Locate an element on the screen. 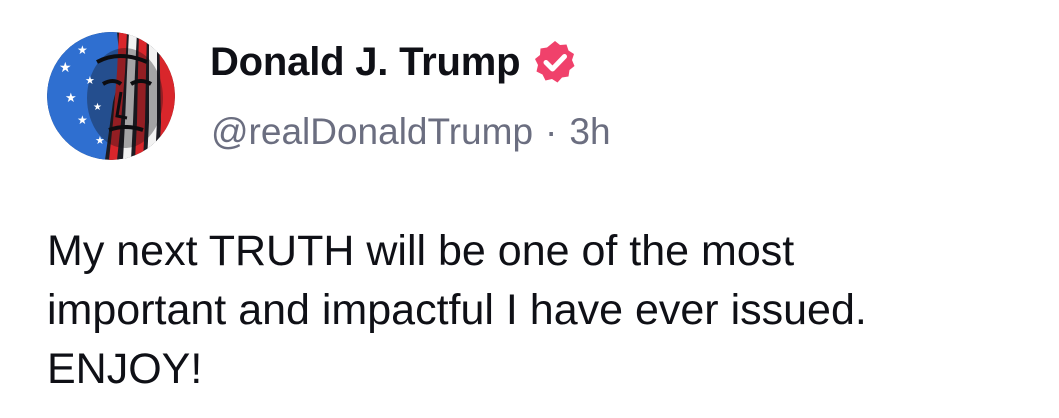  author-name-row: Donald J. Trump is located at coordinates (394, 62).